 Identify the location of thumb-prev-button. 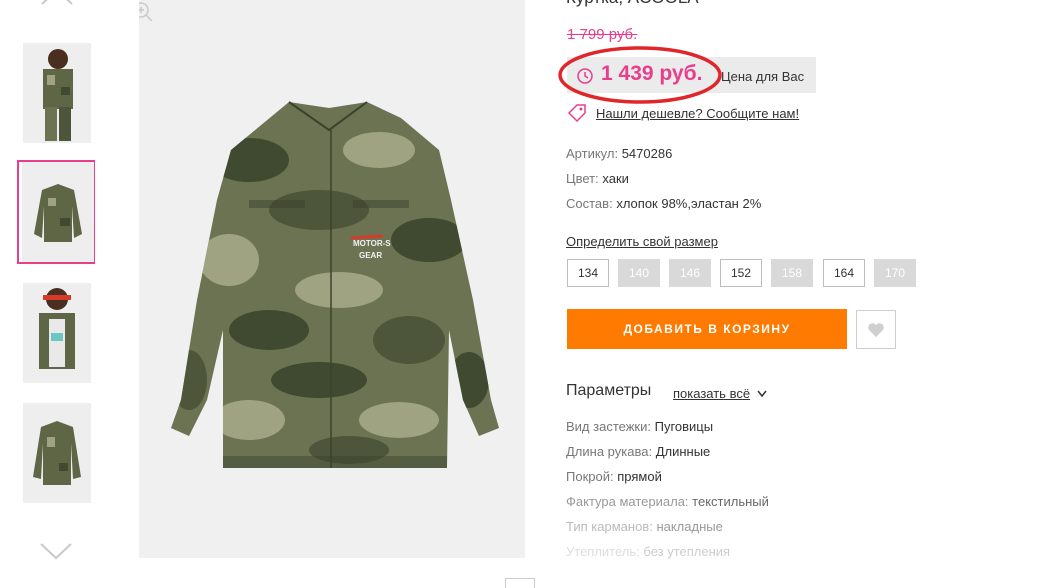
(57, 3).